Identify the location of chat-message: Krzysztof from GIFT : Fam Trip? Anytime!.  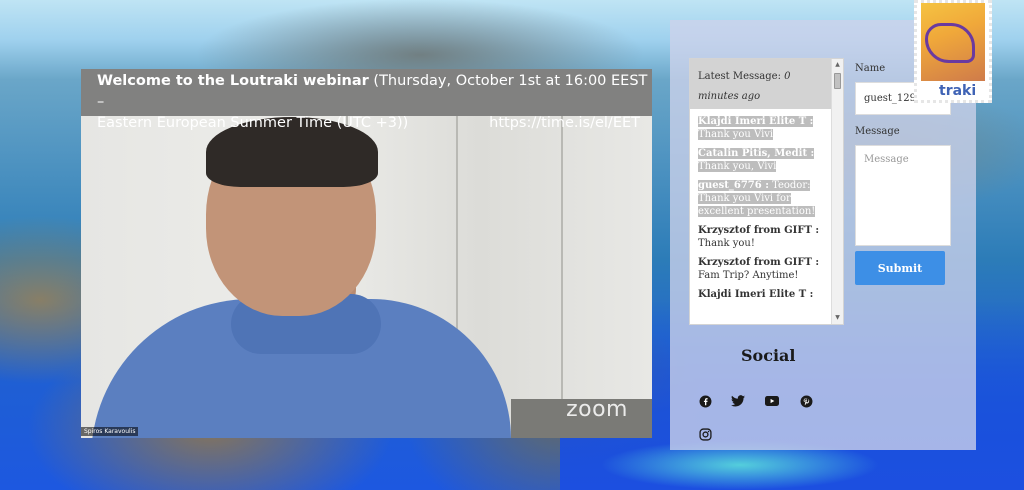
(763, 269).